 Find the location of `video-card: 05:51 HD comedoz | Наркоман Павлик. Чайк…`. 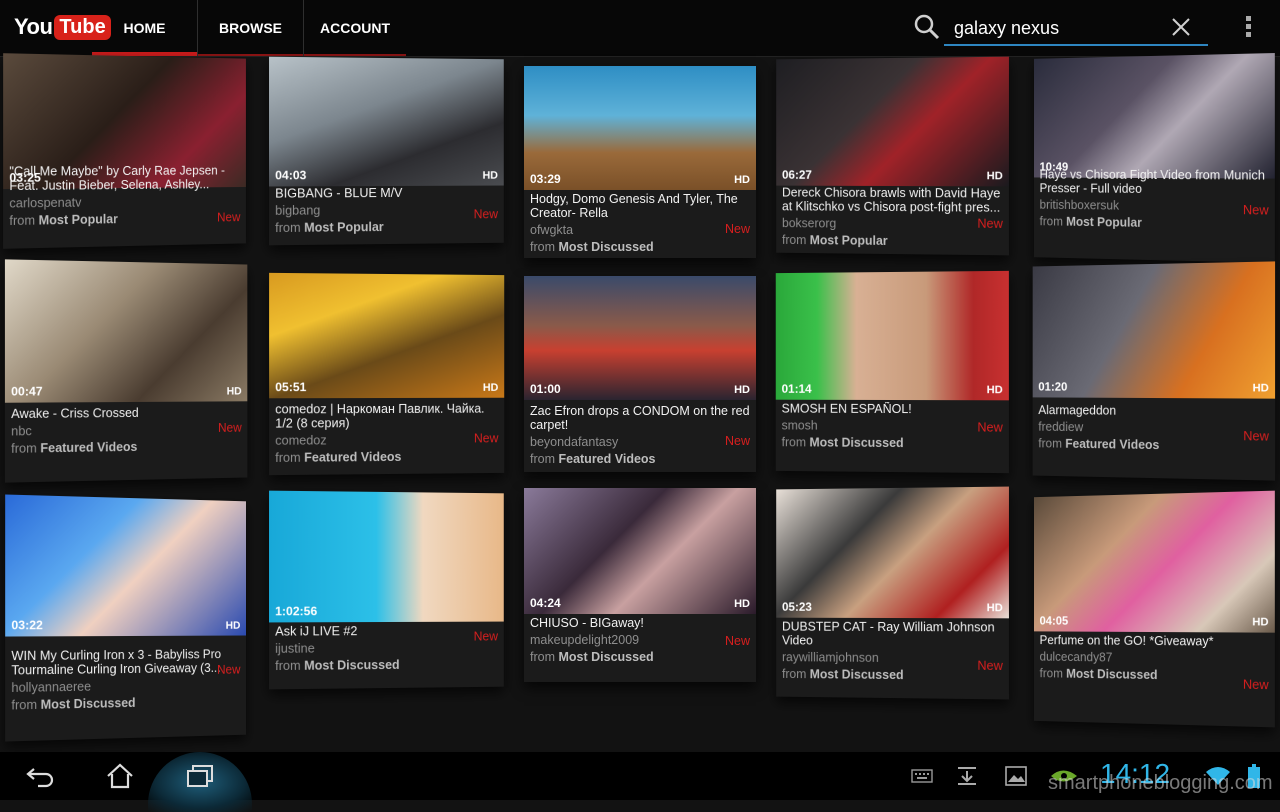

video-card: 05:51 HD comedoz | Наркоман Павлик. Чайк… is located at coordinates (386, 374).